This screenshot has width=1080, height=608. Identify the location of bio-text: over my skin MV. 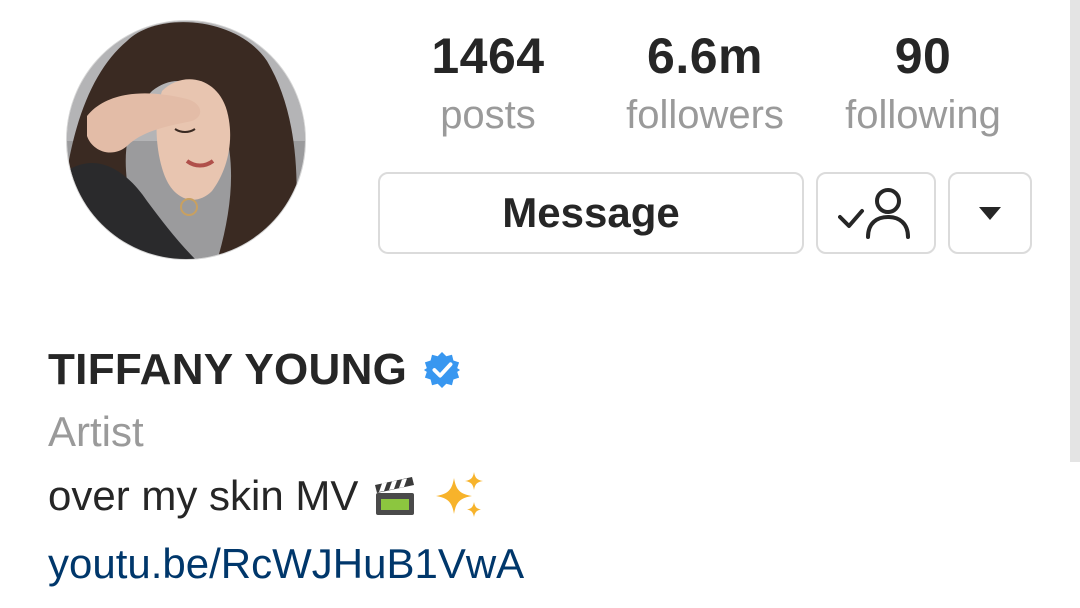
(203, 495).